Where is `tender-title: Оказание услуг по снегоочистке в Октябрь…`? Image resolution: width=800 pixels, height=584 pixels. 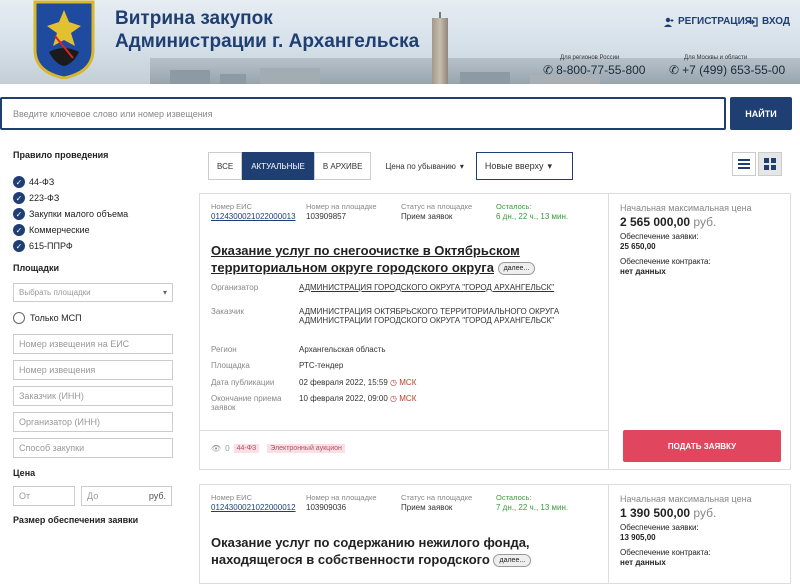 tender-title: Оказание услуг по снегоочистке в Октябрь… is located at coordinates (376, 259).